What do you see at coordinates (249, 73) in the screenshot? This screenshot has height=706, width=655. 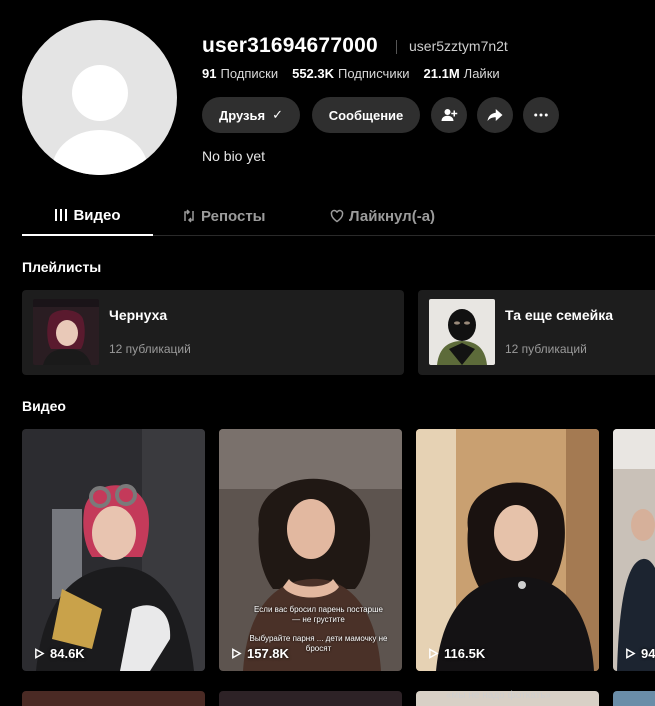 I see `following-label: Подписки` at bounding box center [249, 73].